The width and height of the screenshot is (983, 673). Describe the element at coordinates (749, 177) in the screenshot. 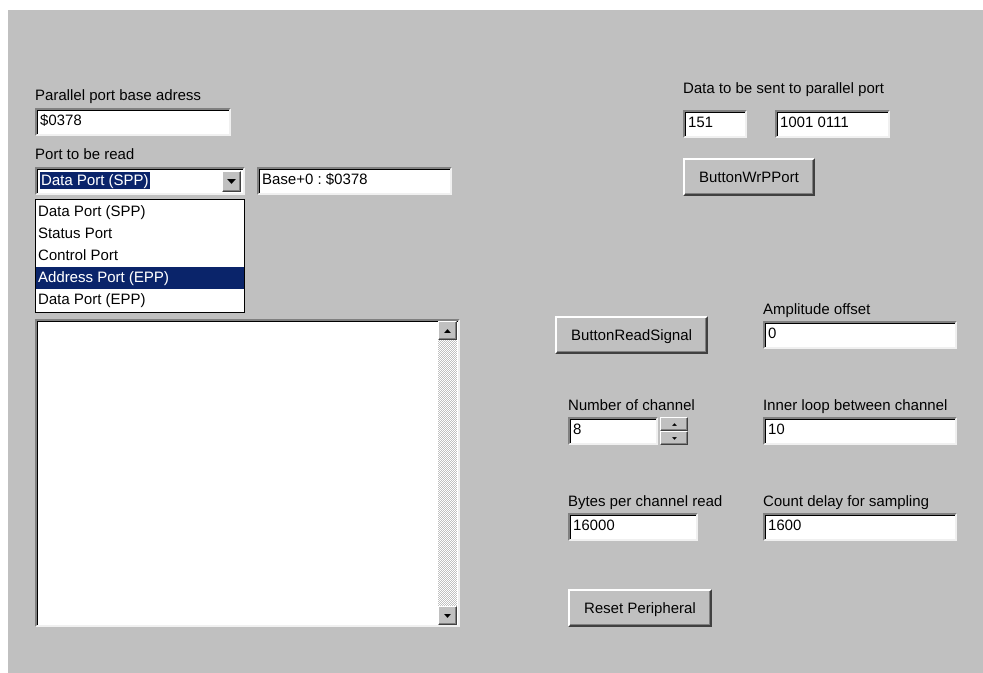

I see `write-port-button: ButtonWrPPort` at that location.